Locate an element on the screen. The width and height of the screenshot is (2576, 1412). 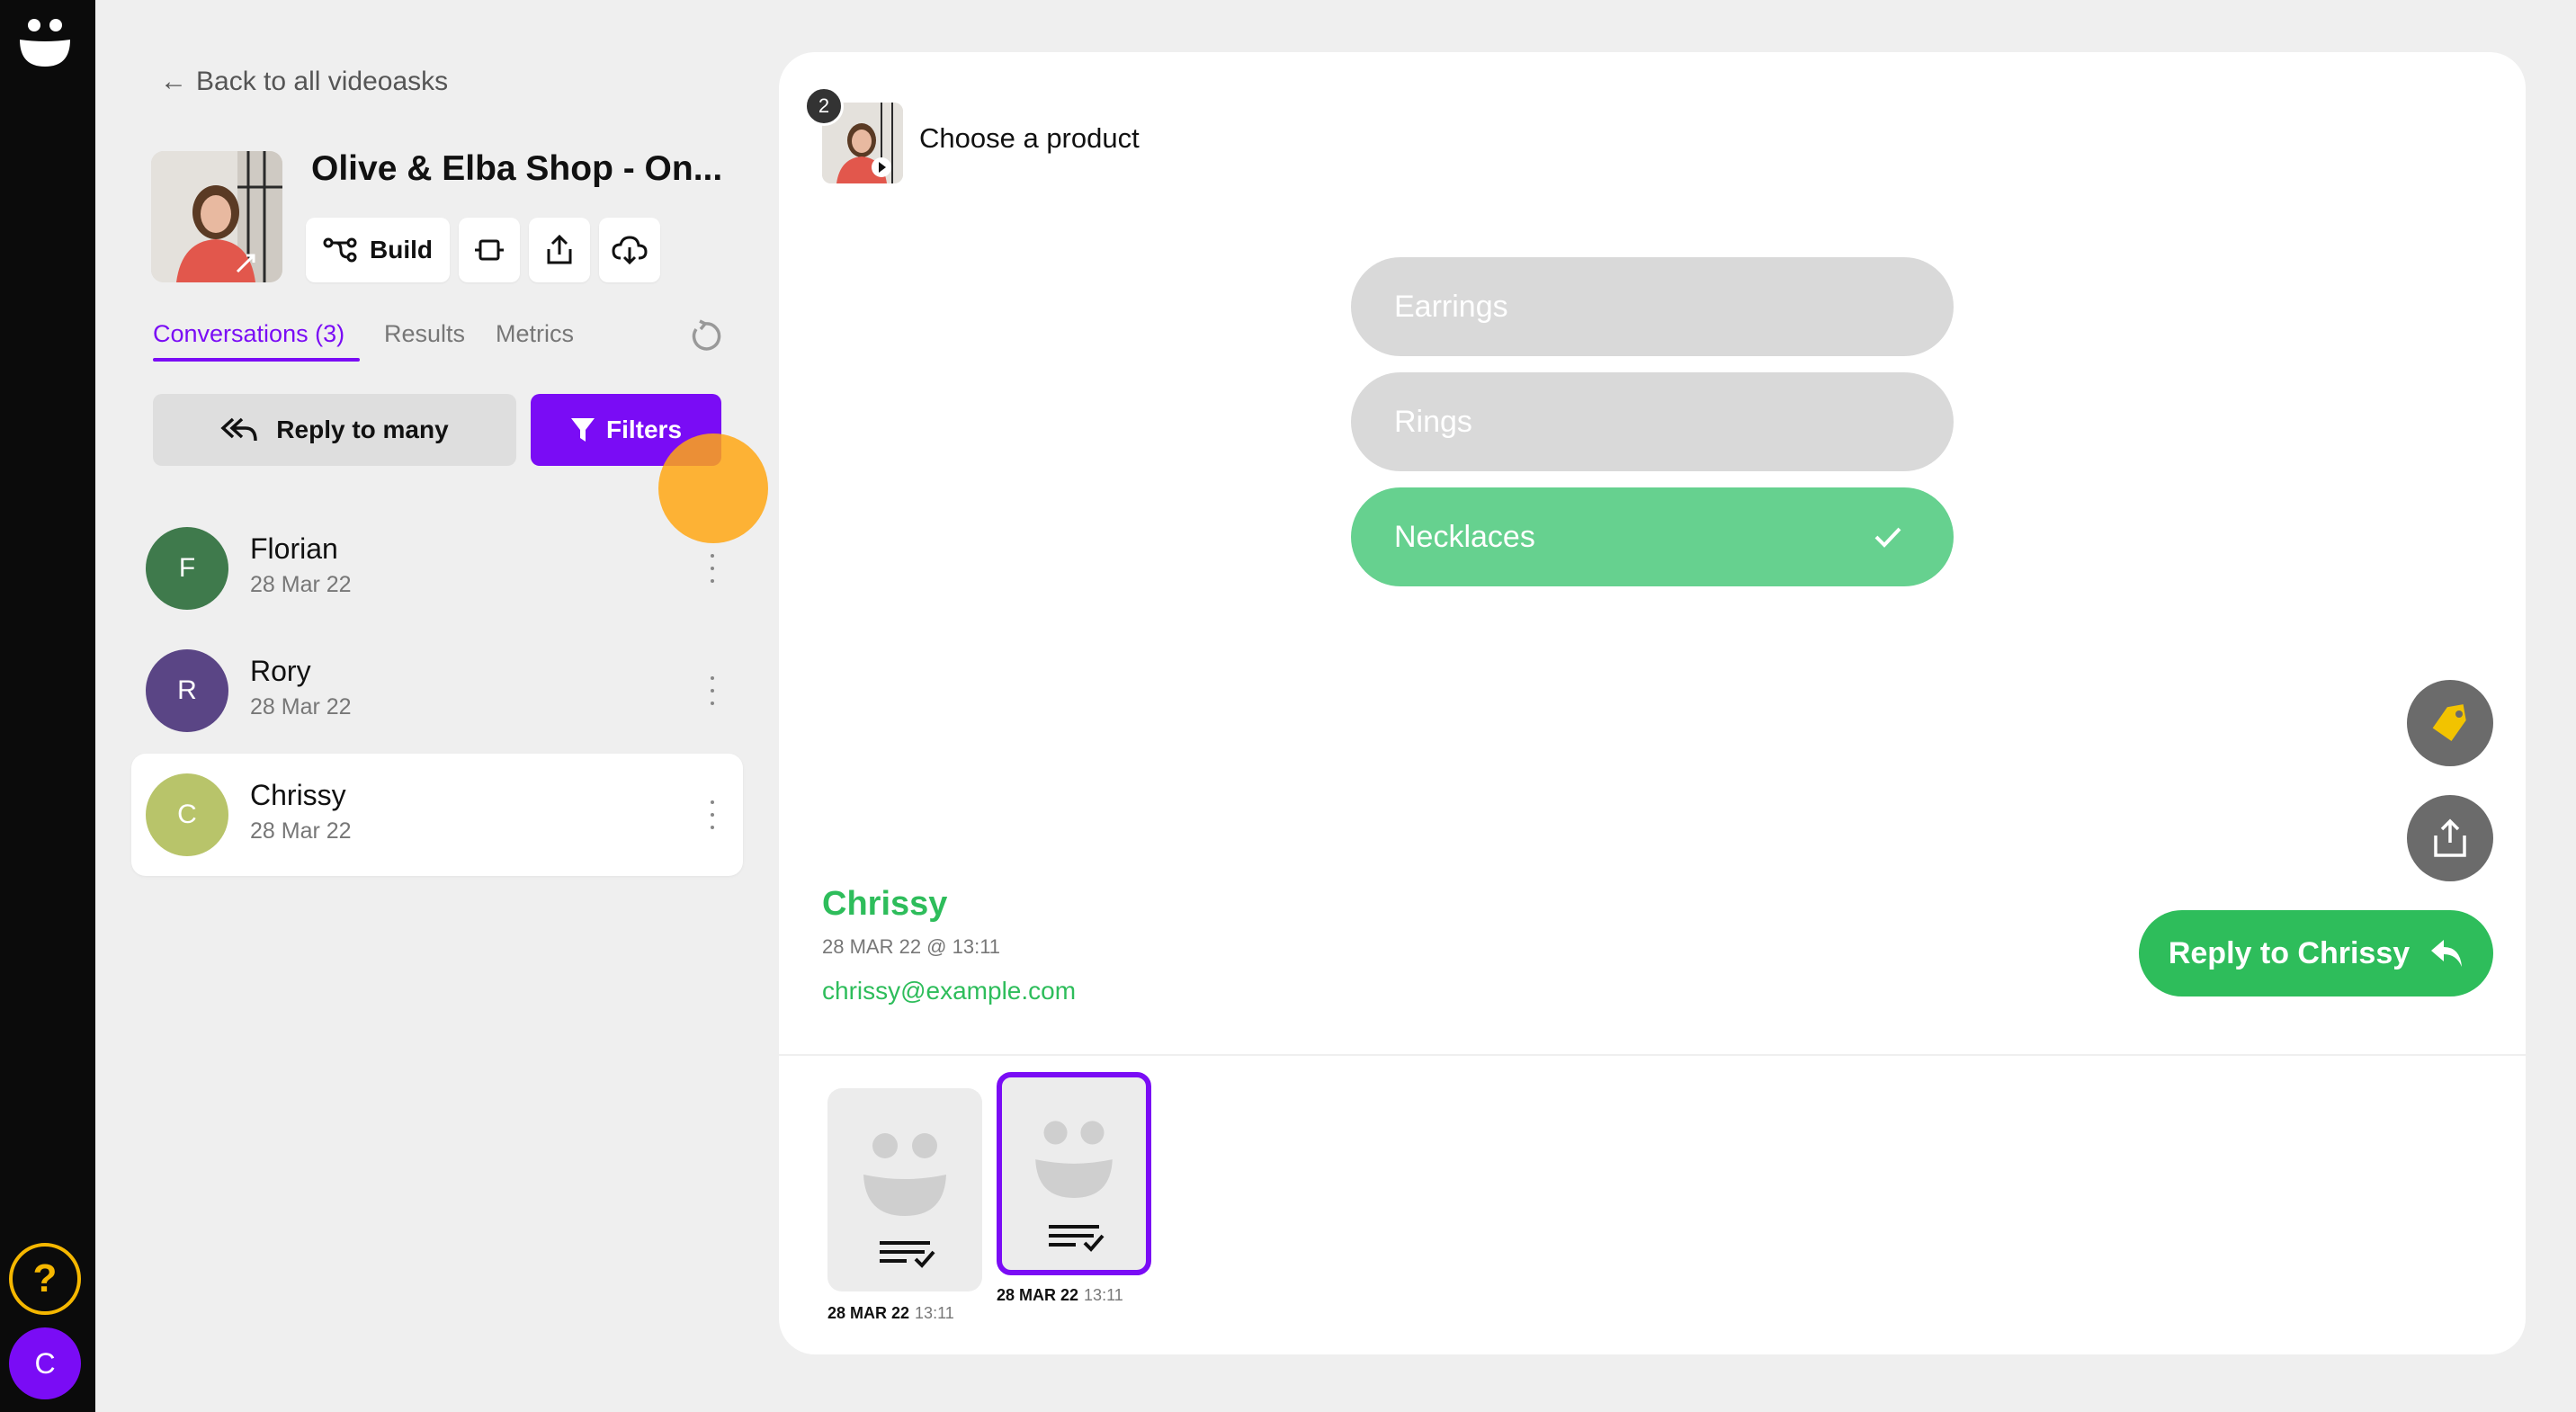
step-number-badge: 2 is located at coordinates (824, 106).